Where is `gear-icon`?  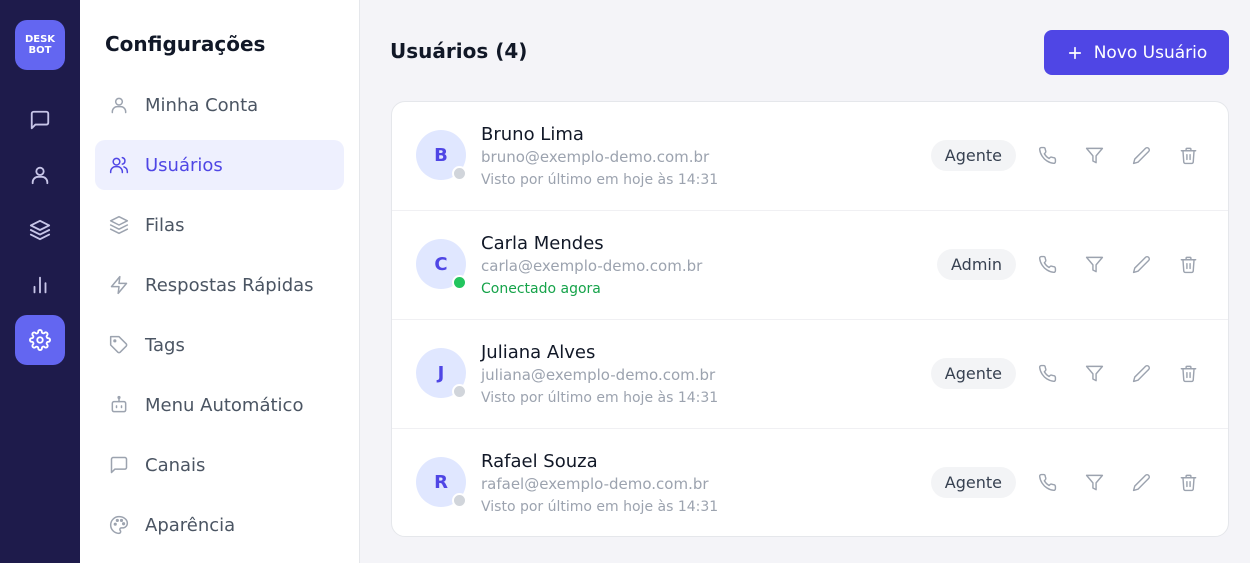 gear-icon is located at coordinates (40, 340).